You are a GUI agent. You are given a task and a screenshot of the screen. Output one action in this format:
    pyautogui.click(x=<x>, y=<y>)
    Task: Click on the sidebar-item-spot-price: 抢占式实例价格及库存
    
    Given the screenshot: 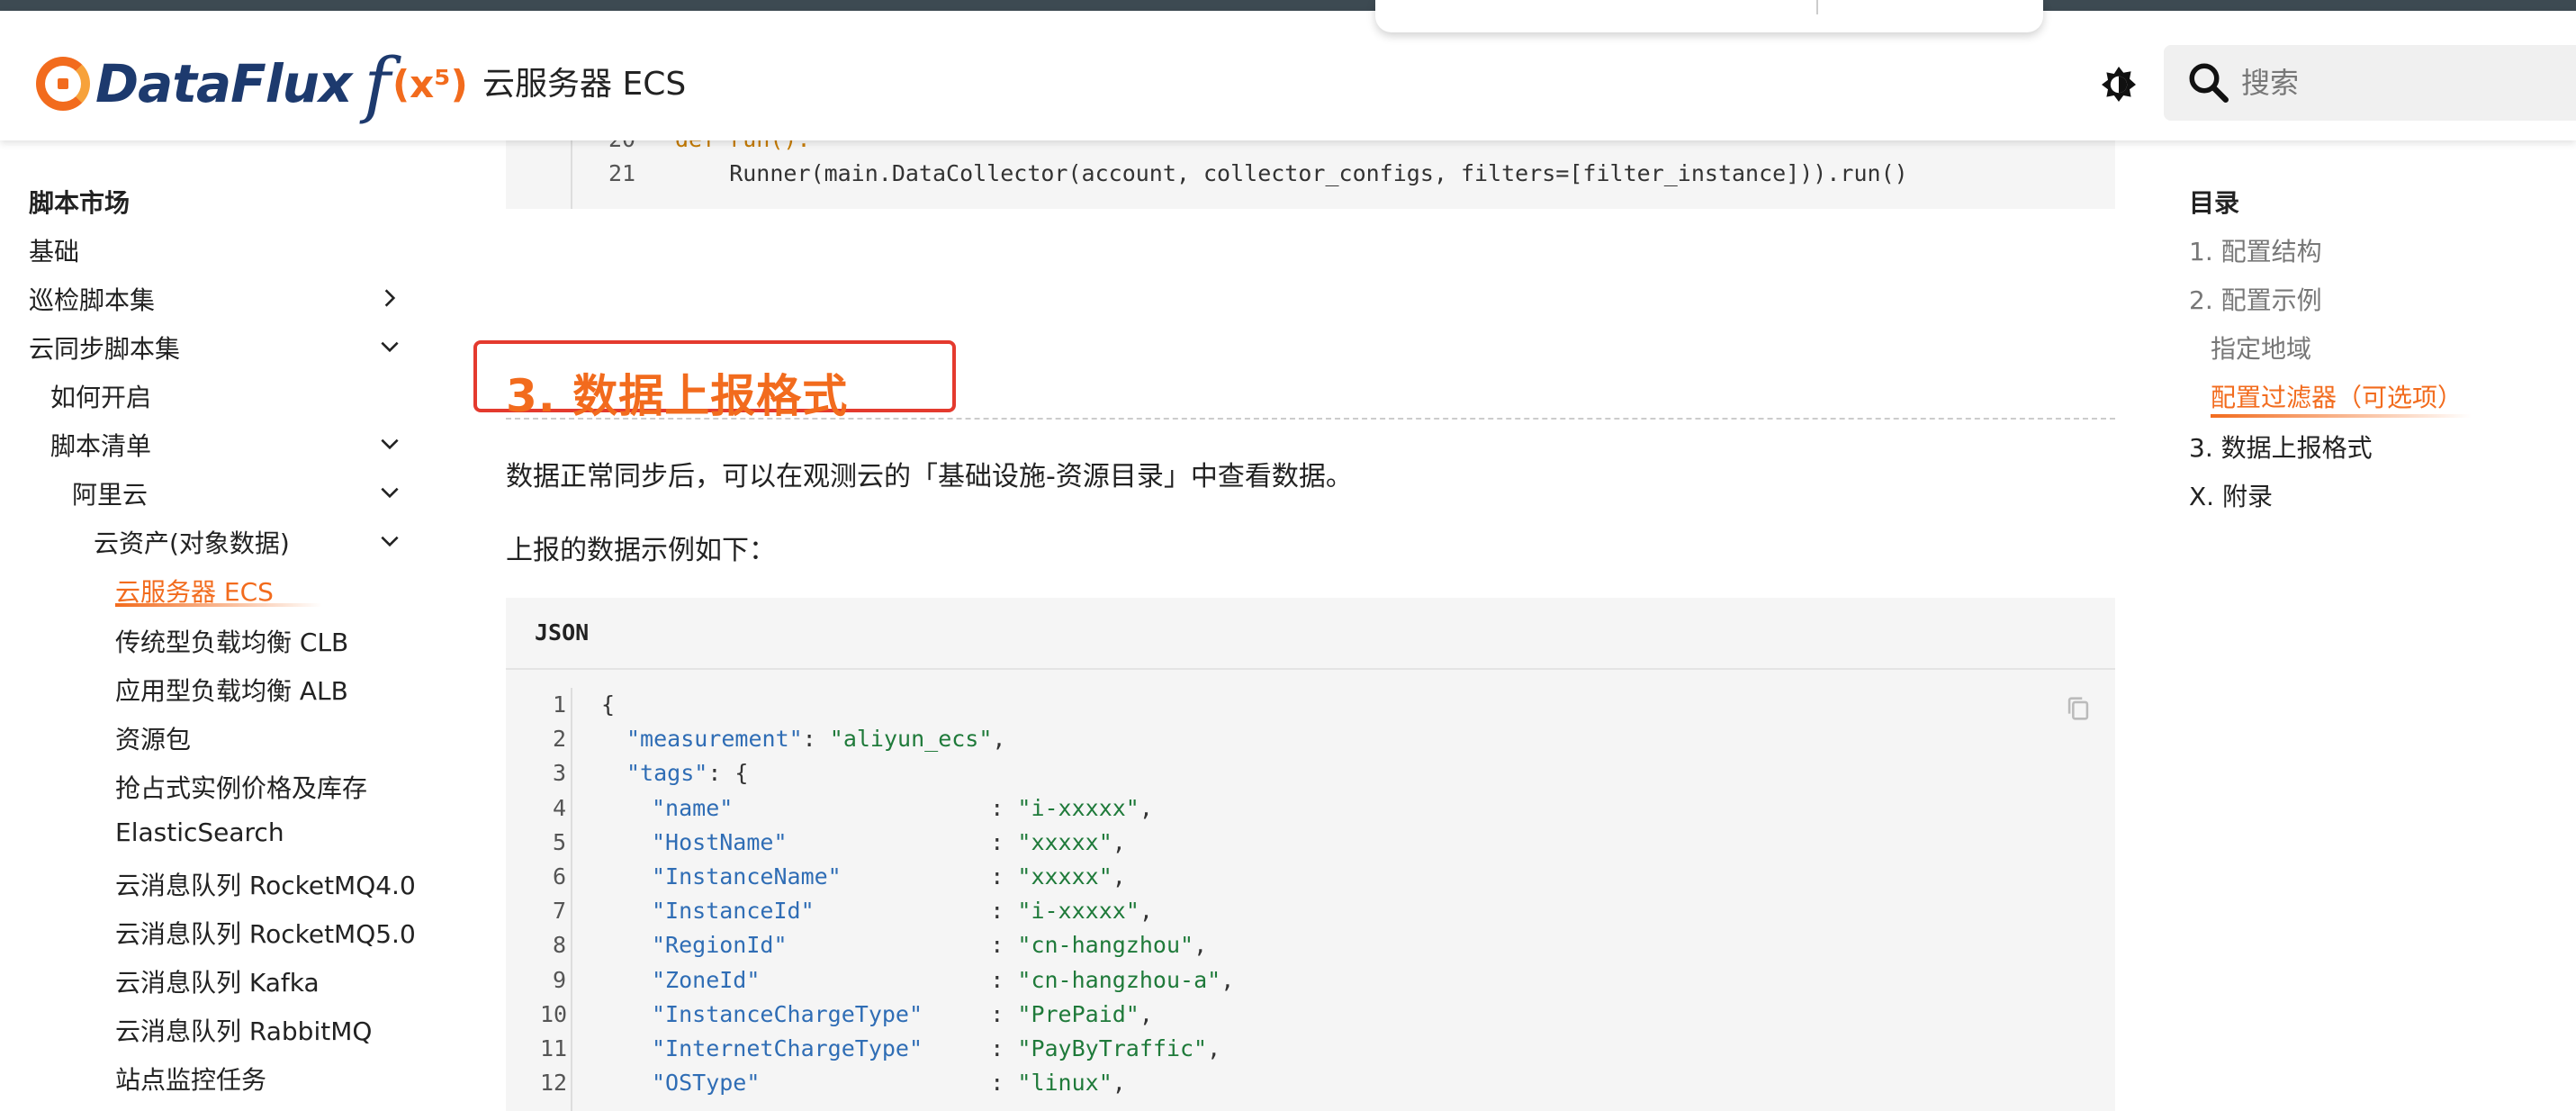 What is the action you would take?
    pyautogui.click(x=241, y=787)
    